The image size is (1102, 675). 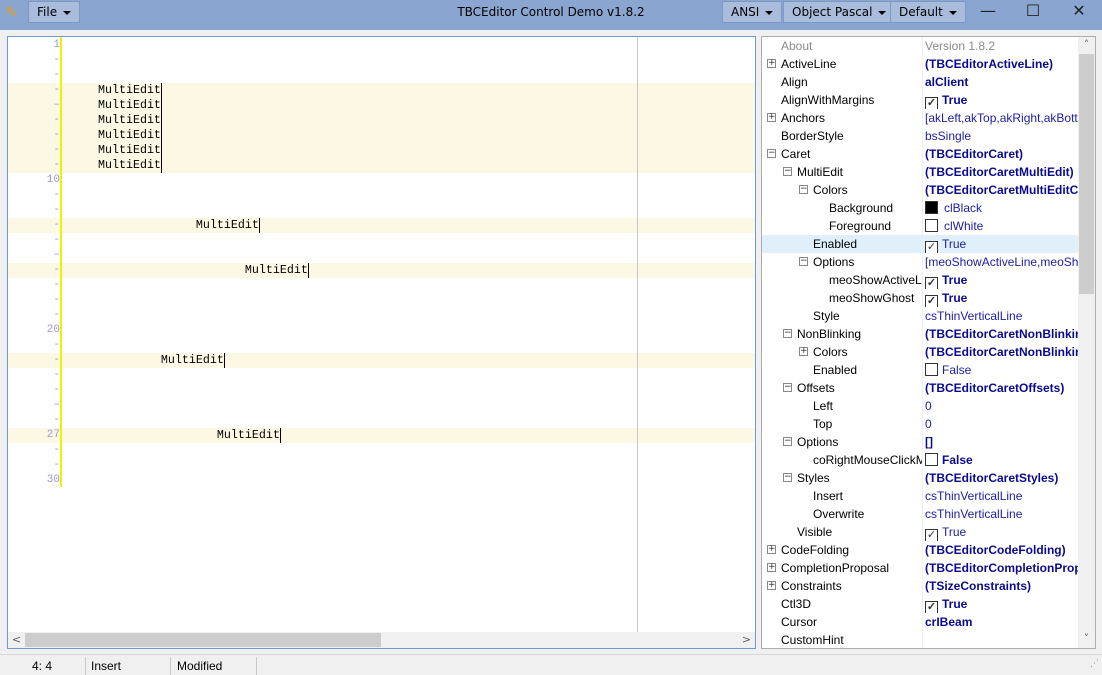 I want to click on property-row: Foreground clWhite, so click(x=920, y=226).